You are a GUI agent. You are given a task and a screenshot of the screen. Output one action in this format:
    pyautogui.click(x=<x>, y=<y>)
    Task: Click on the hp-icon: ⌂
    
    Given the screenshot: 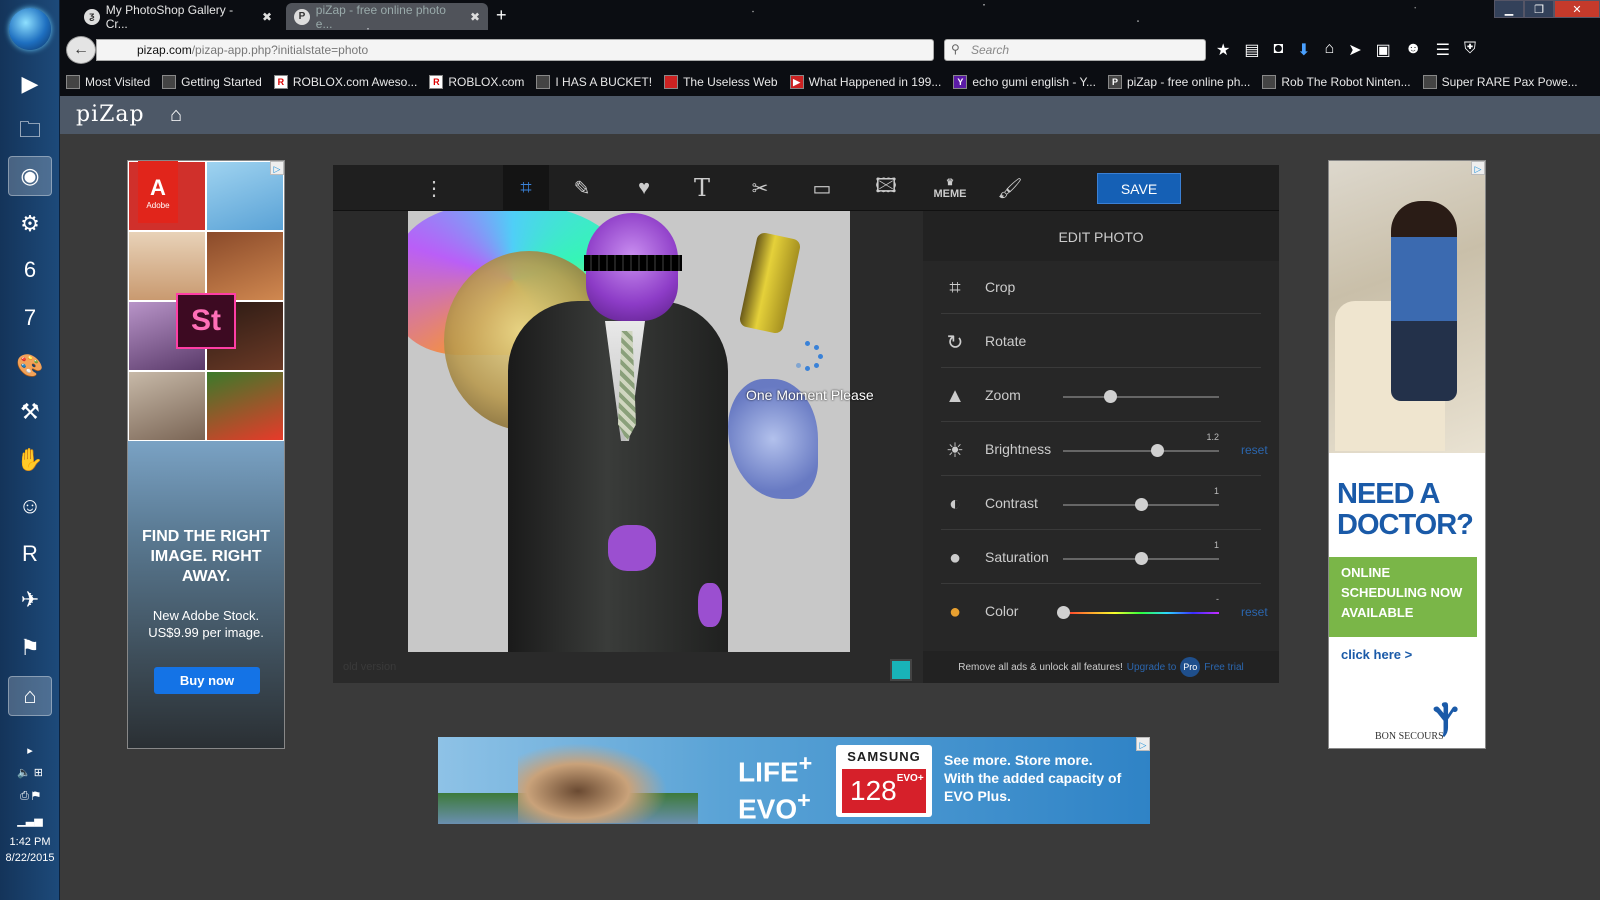 What is the action you would take?
    pyautogui.click(x=30, y=696)
    